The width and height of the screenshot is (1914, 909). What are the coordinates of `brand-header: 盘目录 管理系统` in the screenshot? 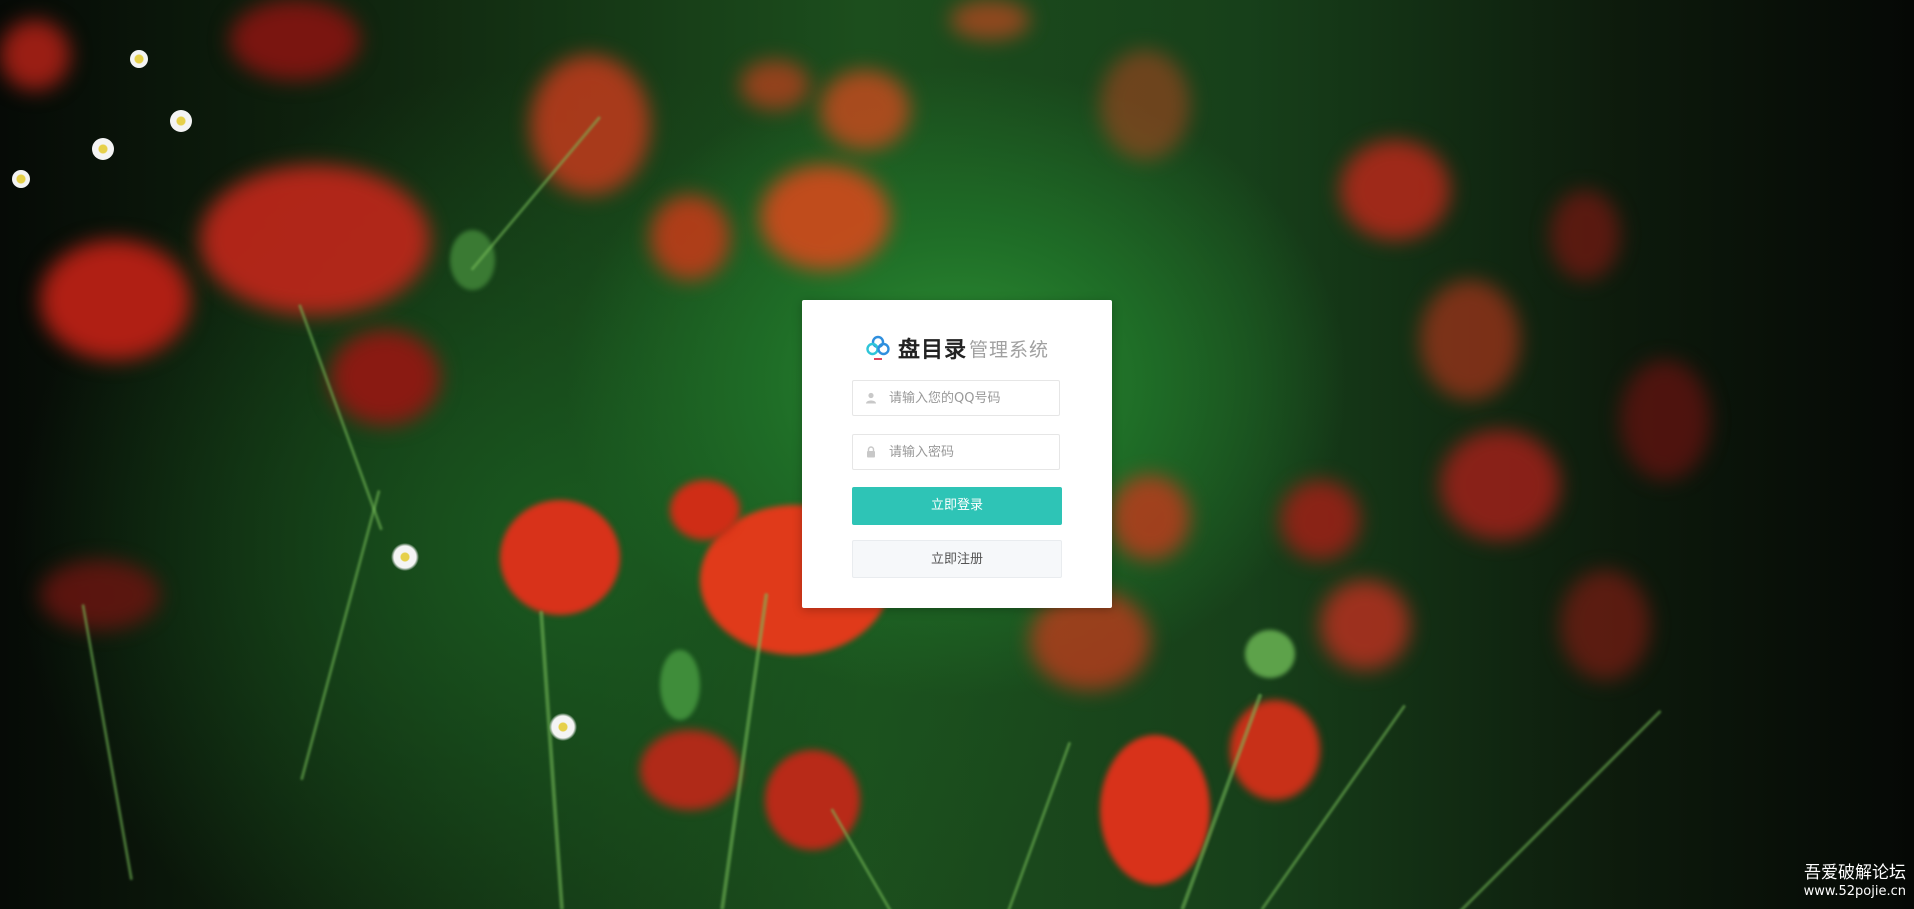 It's located at (957, 348).